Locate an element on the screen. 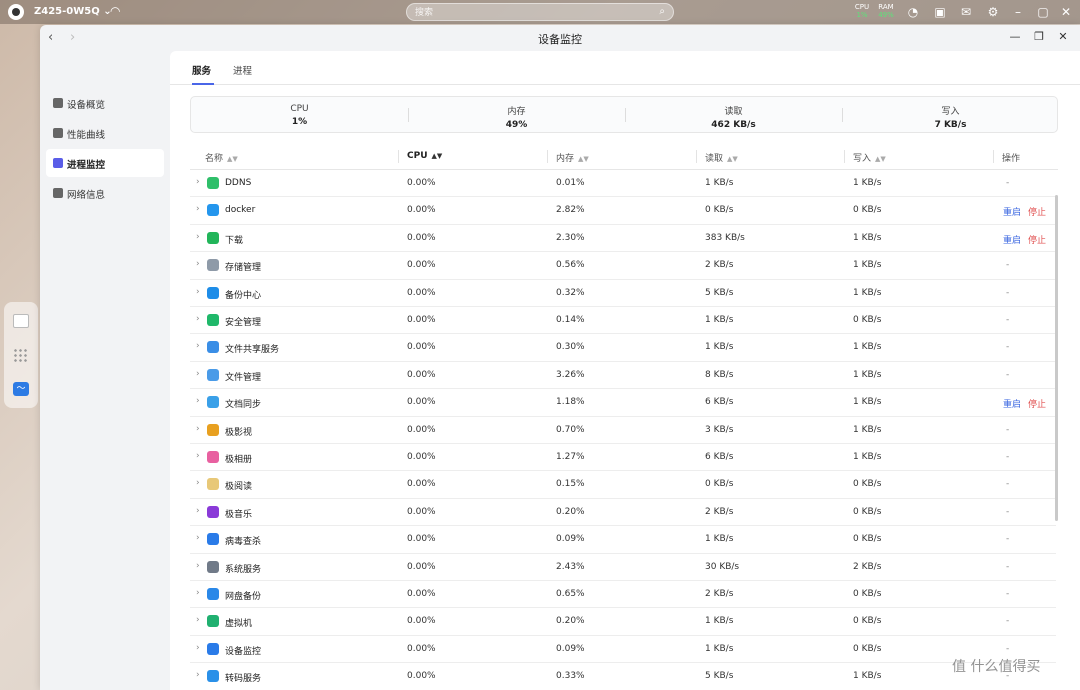  divider is located at coordinates (398, 156).